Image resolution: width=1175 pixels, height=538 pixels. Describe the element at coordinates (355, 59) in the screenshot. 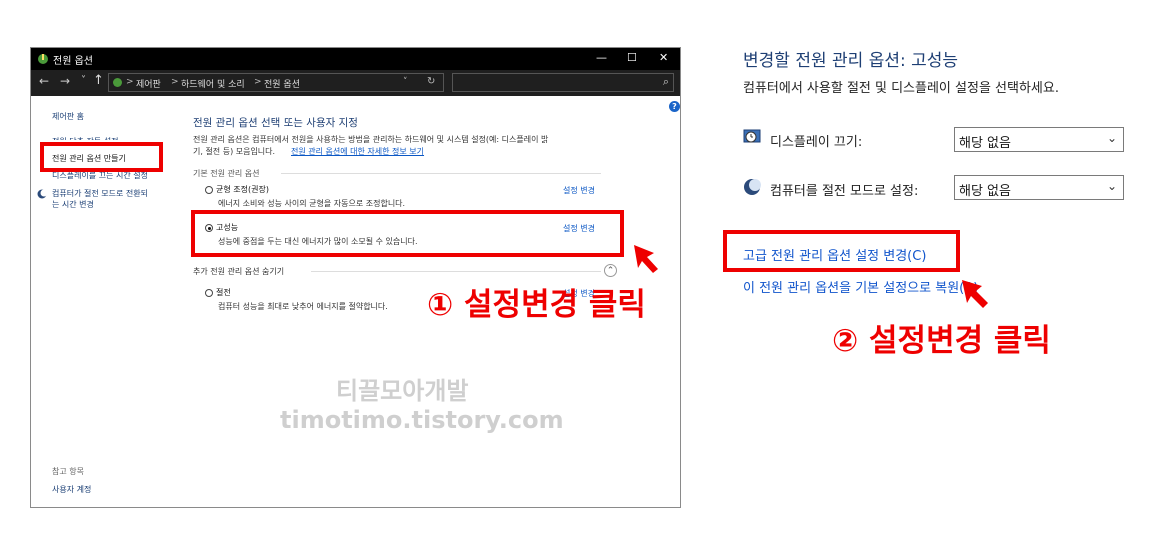

I see `title-bar: 전원 옵션 — ☐ ✕` at that location.